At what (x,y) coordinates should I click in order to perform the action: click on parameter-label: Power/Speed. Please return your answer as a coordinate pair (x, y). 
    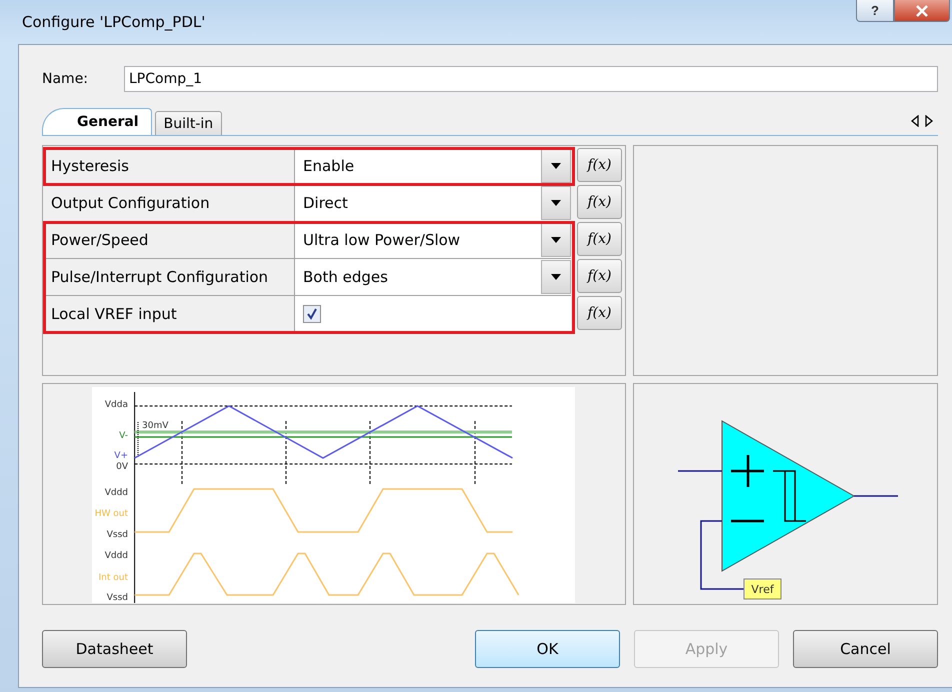
    Looking at the image, I should click on (169, 240).